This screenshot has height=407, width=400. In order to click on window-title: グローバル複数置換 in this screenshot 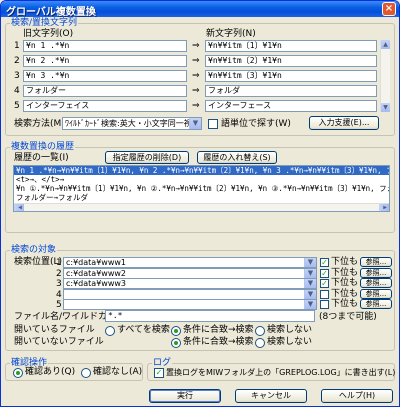, I will do `click(51, 12)`.